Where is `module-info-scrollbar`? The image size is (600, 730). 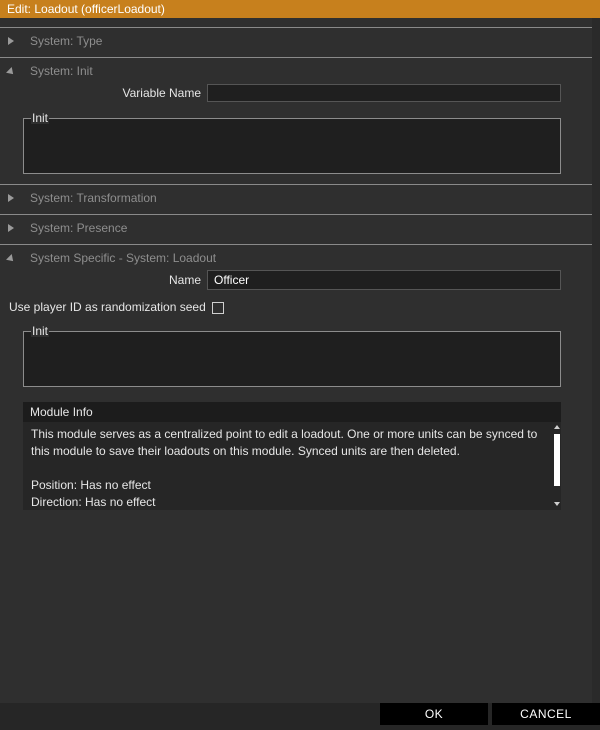 module-info-scrollbar is located at coordinates (557, 465).